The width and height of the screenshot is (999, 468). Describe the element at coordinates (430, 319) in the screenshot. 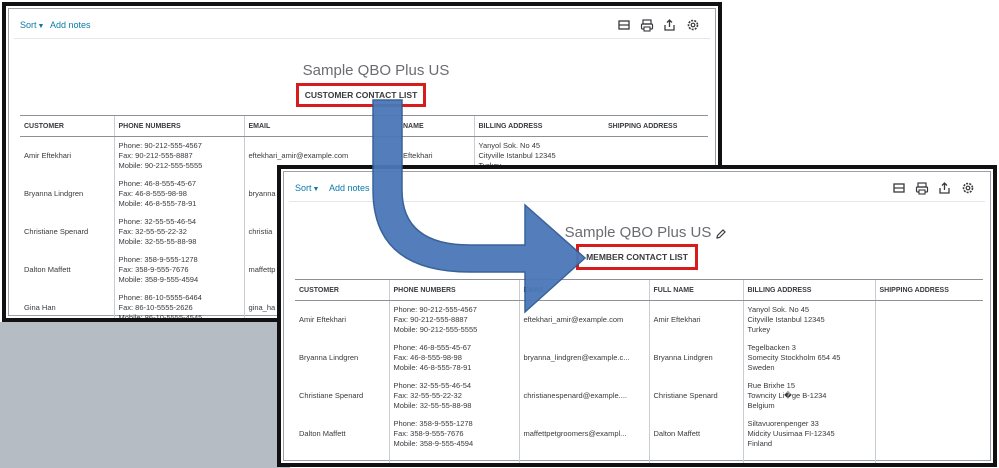

I see `phone-numbers-line: Fax: 90-212-555-8887` at that location.